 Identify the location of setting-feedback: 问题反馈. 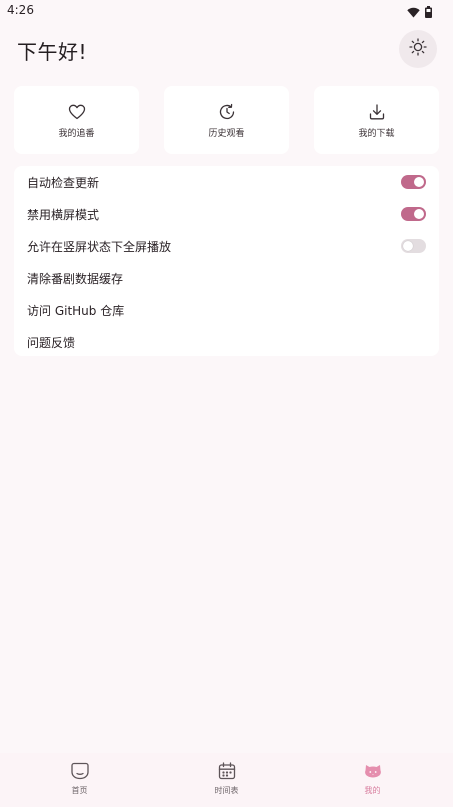
(226, 342).